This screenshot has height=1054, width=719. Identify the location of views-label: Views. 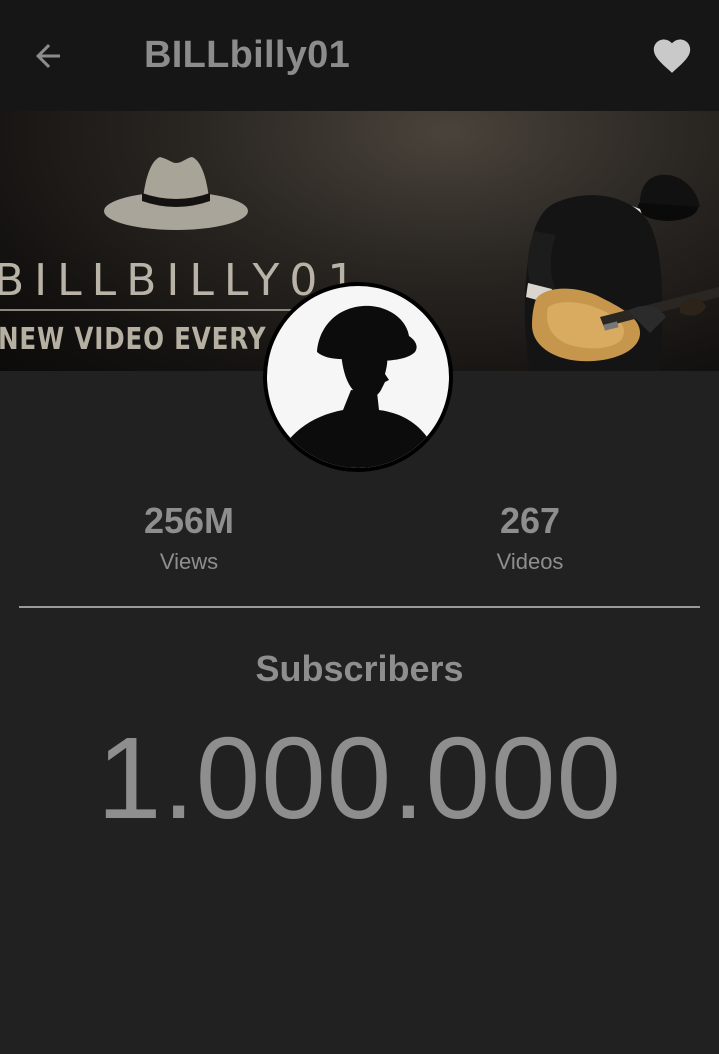
(189, 561).